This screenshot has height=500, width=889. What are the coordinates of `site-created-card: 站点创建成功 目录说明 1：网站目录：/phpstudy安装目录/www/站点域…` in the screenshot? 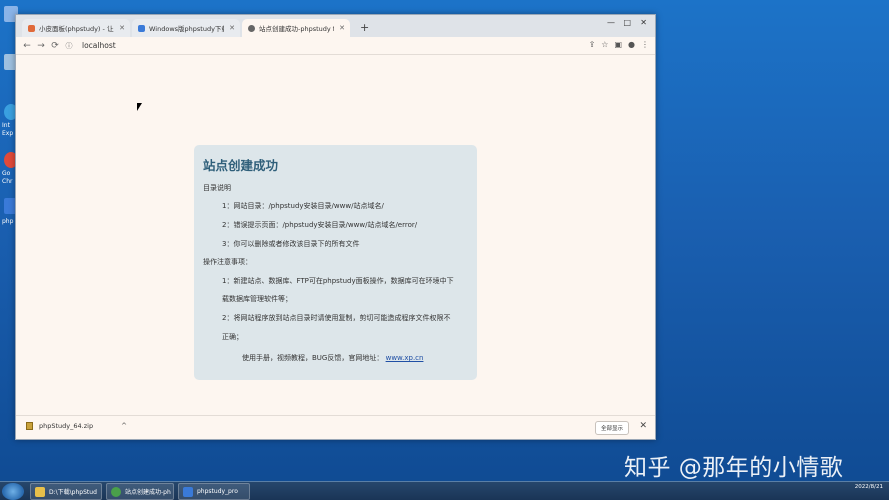 It's located at (335, 262).